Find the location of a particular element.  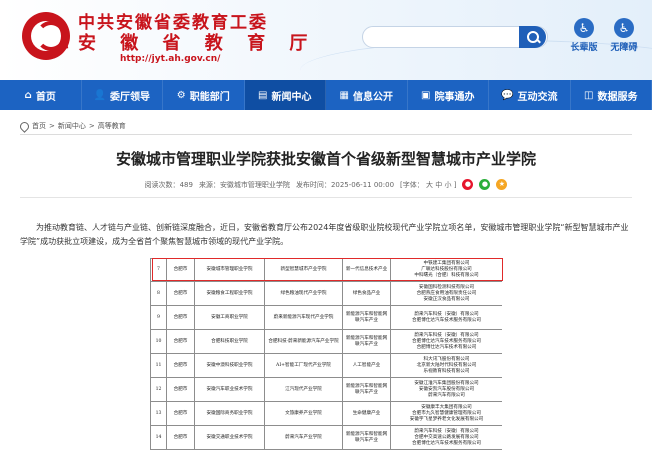

qzone-share-icon: ★ is located at coordinates (502, 184).